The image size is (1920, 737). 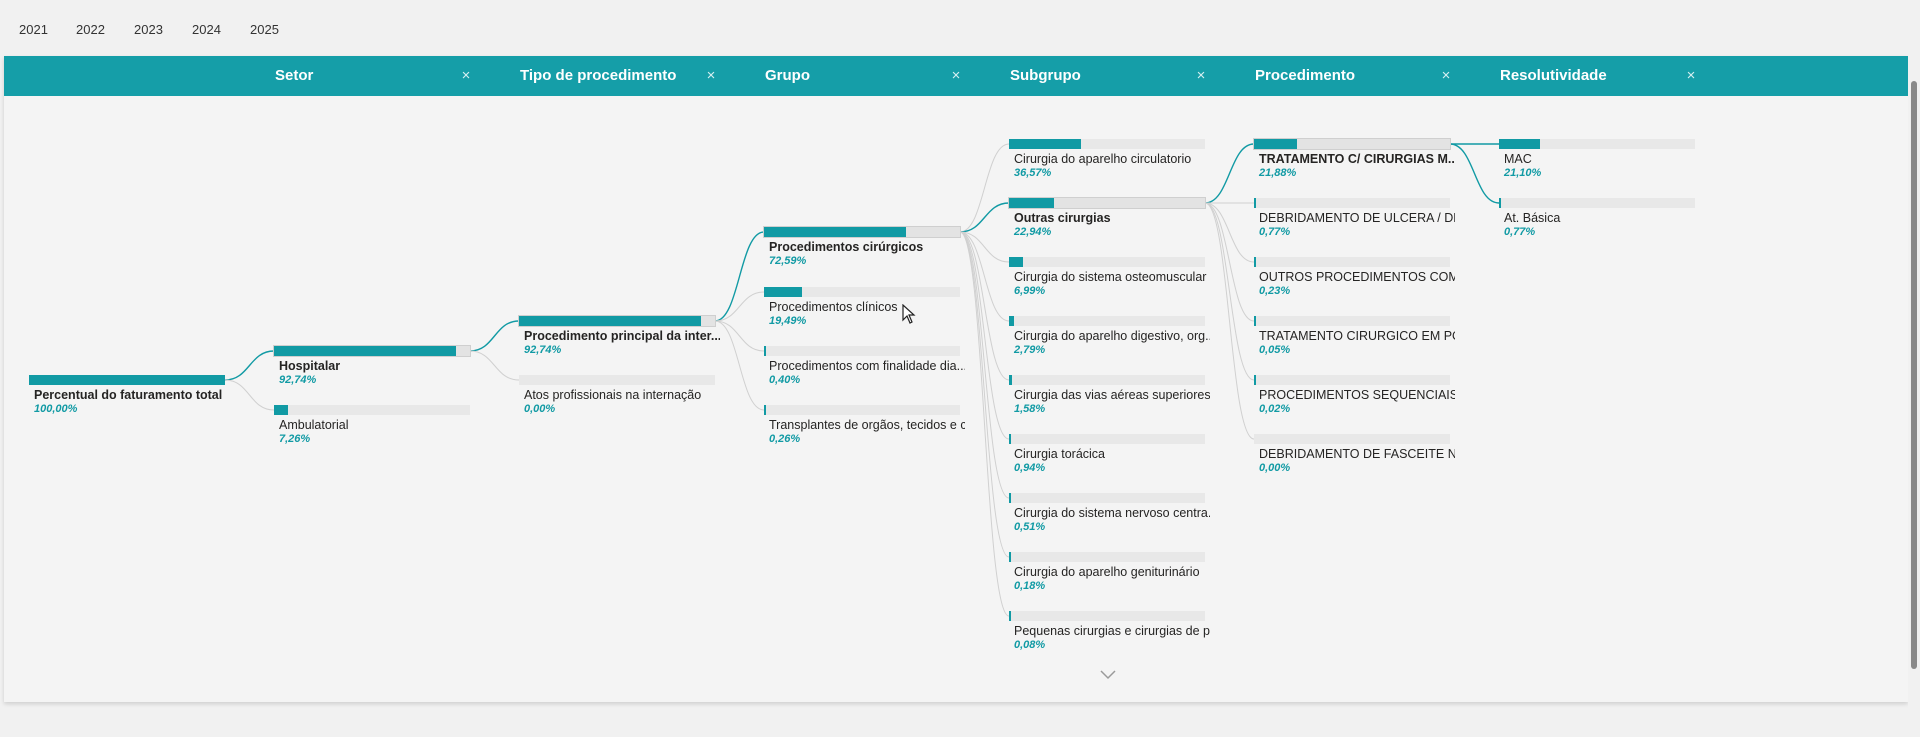 What do you see at coordinates (148, 29) in the screenshot?
I see `year-option-2023: 2023` at bounding box center [148, 29].